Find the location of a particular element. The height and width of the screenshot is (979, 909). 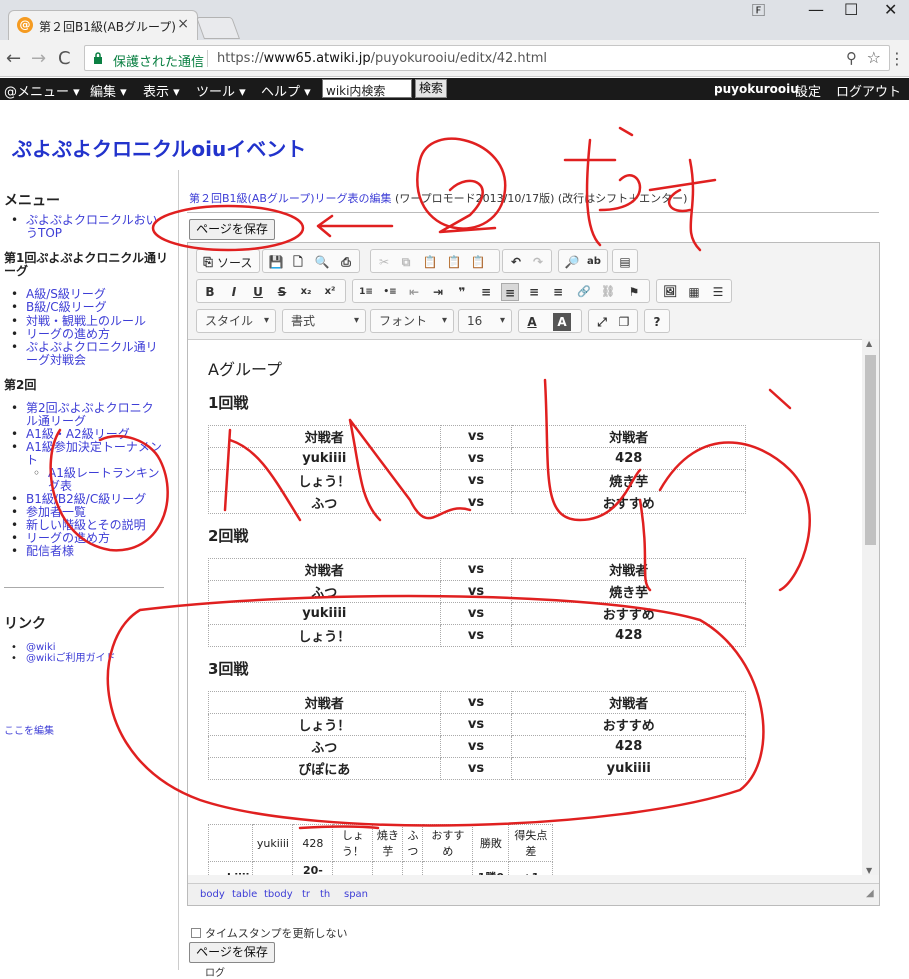

background-color-icon: A is located at coordinates (562, 322).